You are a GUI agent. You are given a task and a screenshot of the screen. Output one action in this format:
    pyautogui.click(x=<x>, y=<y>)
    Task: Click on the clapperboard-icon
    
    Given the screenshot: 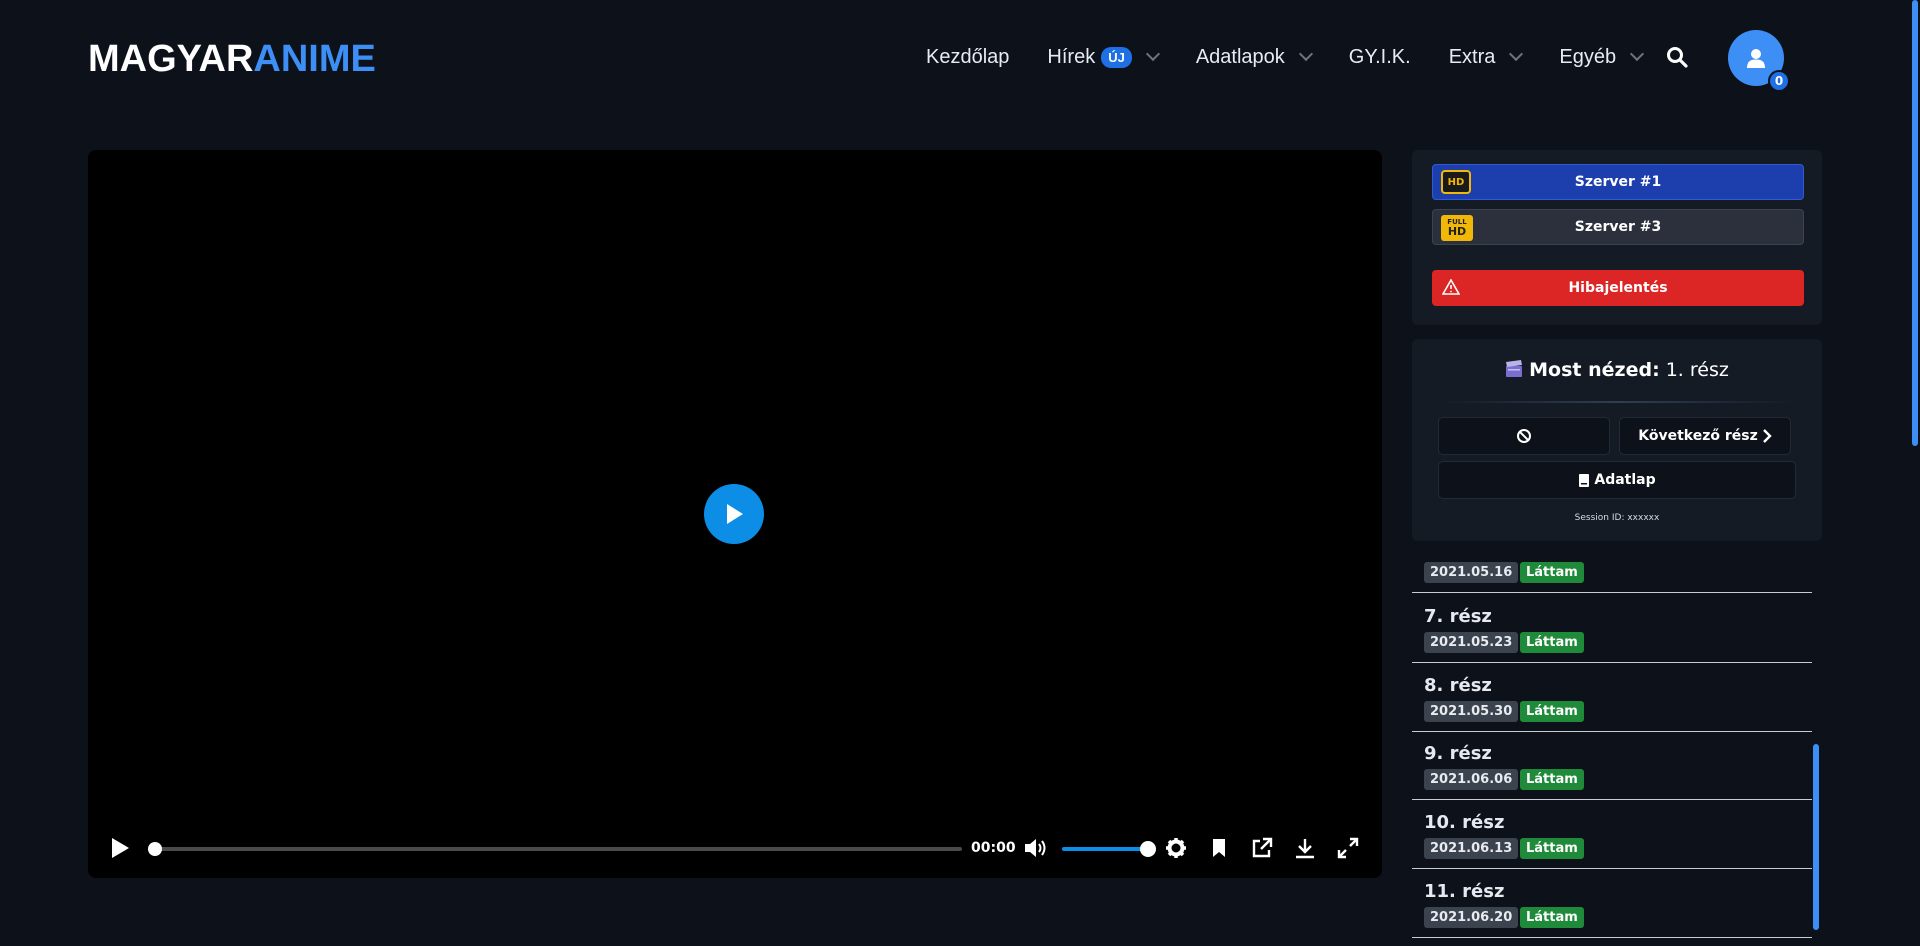 What is the action you would take?
    pyautogui.click(x=1514, y=371)
    